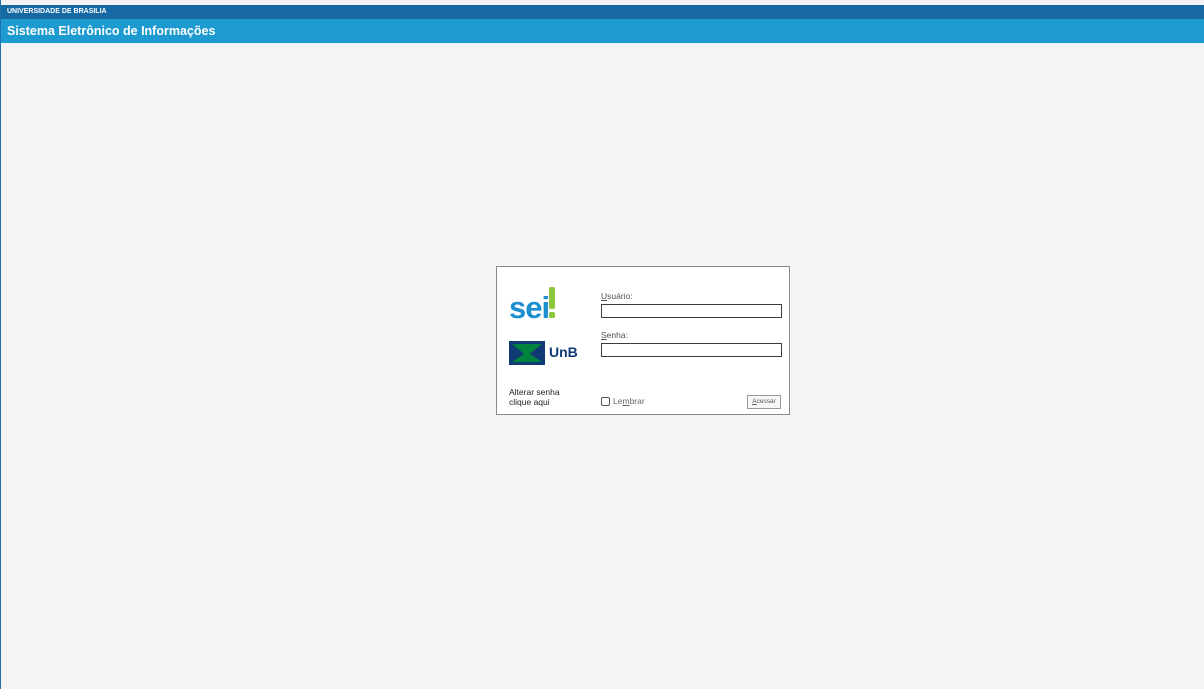 The width and height of the screenshot is (1204, 689). Describe the element at coordinates (629, 401) in the screenshot. I see `remember-label: Lembrar` at that location.